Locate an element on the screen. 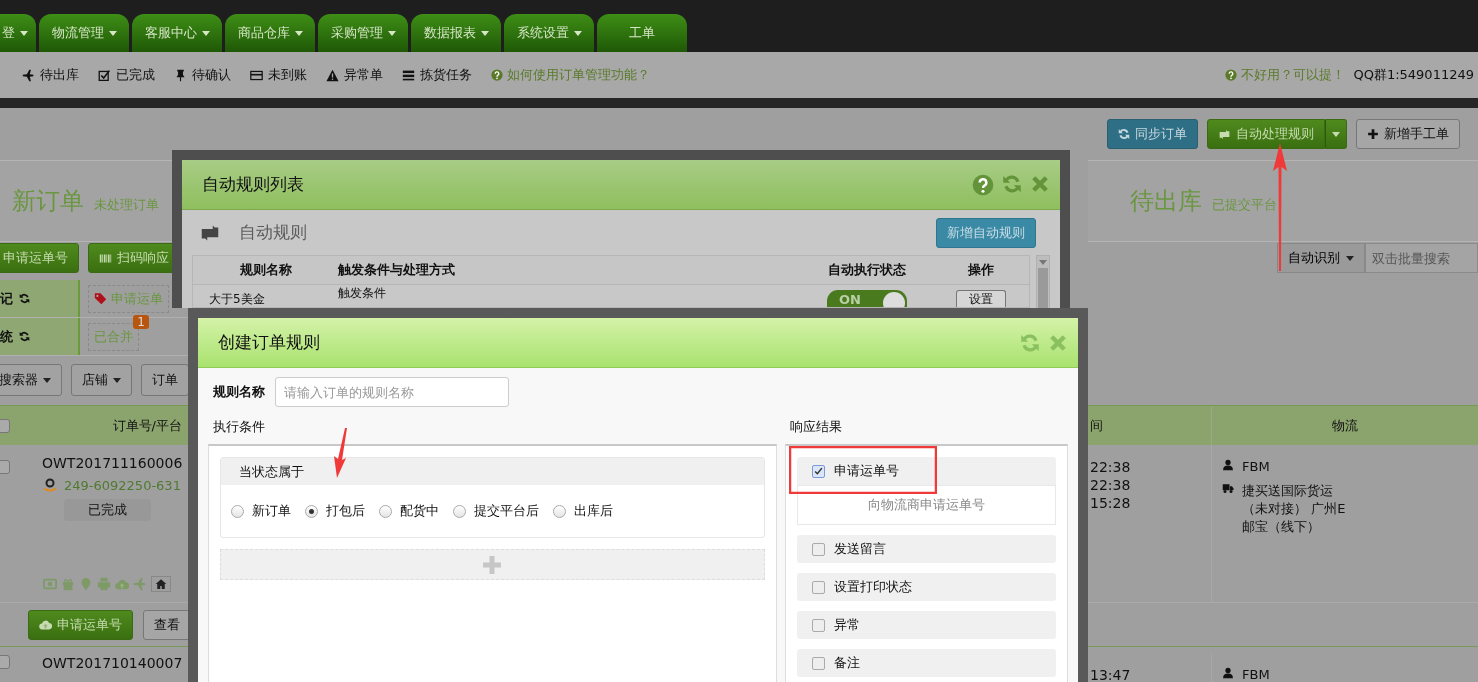 The height and width of the screenshot is (682, 1478). section-heading: 自动规则 is located at coordinates (273, 232).